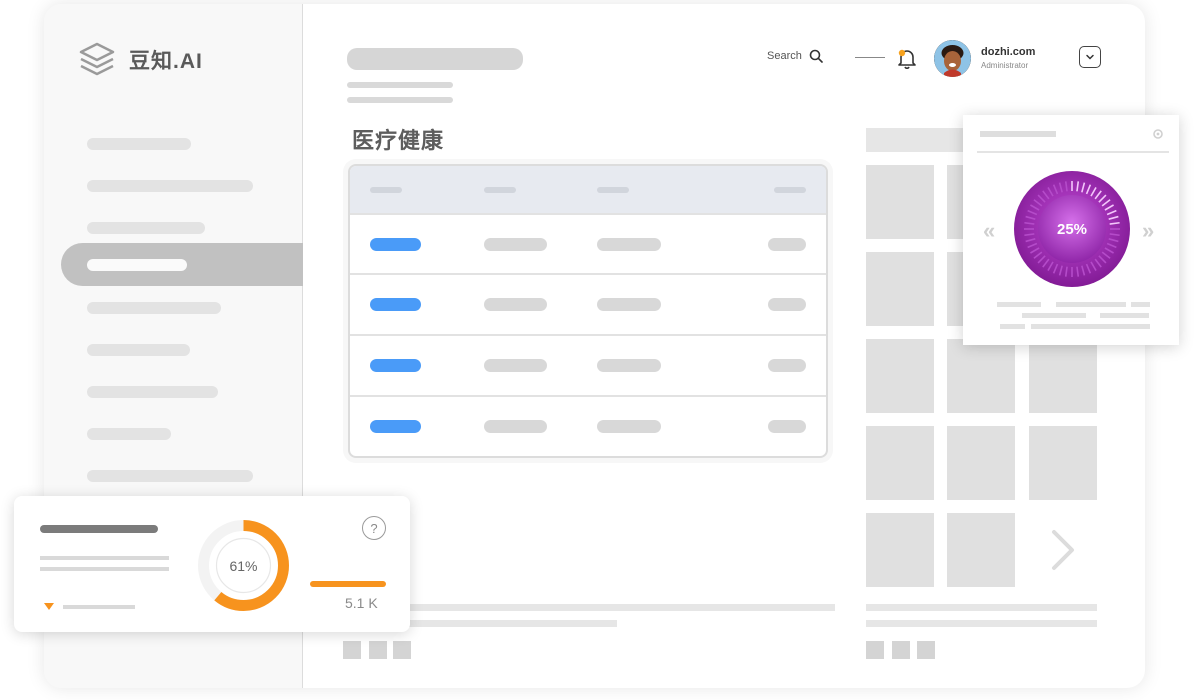 The height and width of the screenshot is (700, 1195). What do you see at coordinates (1073, 152) in the screenshot?
I see `gauge-card-divider` at bounding box center [1073, 152].